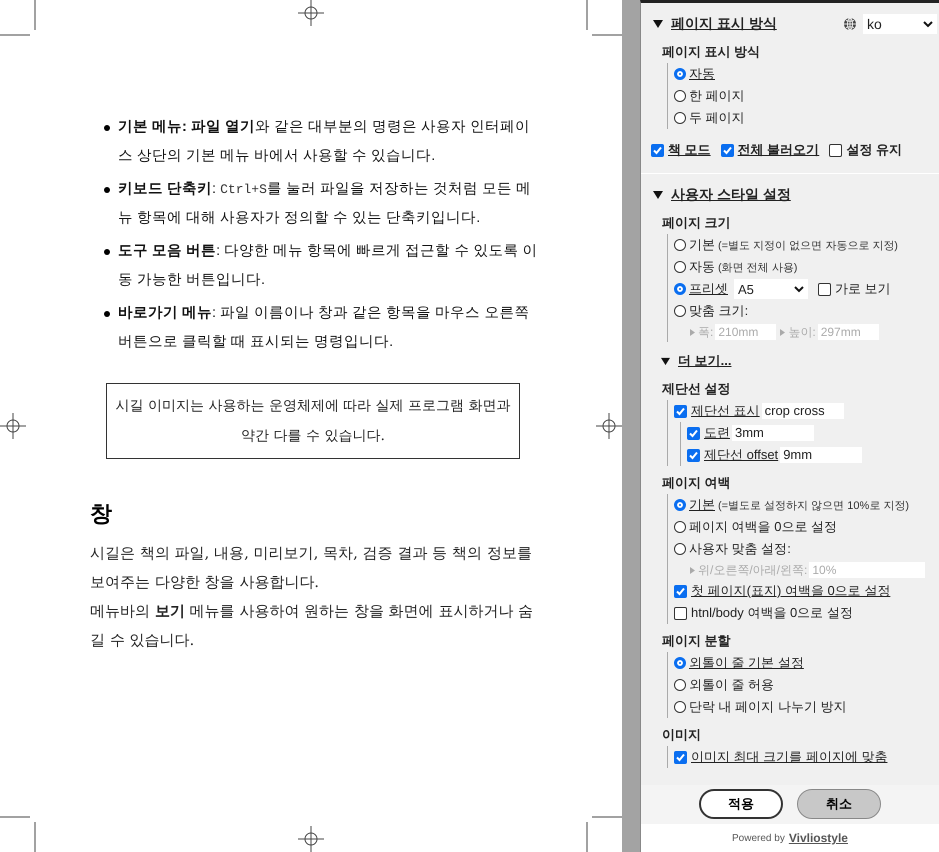 The image size is (939, 852). I want to click on section-title: 사용자 스타일 설정, so click(731, 195).